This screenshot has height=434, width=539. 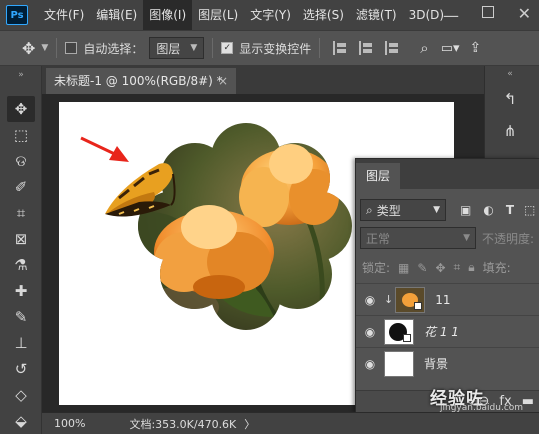 What do you see at coordinates (447, 267) in the screenshot?
I see `lock-row: 锁定: ▦ ✎ ✥ ⌗ 🔒︎ 填充:` at bounding box center [447, 267].